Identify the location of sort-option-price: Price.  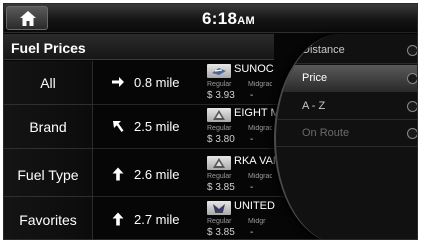
(346, 78).